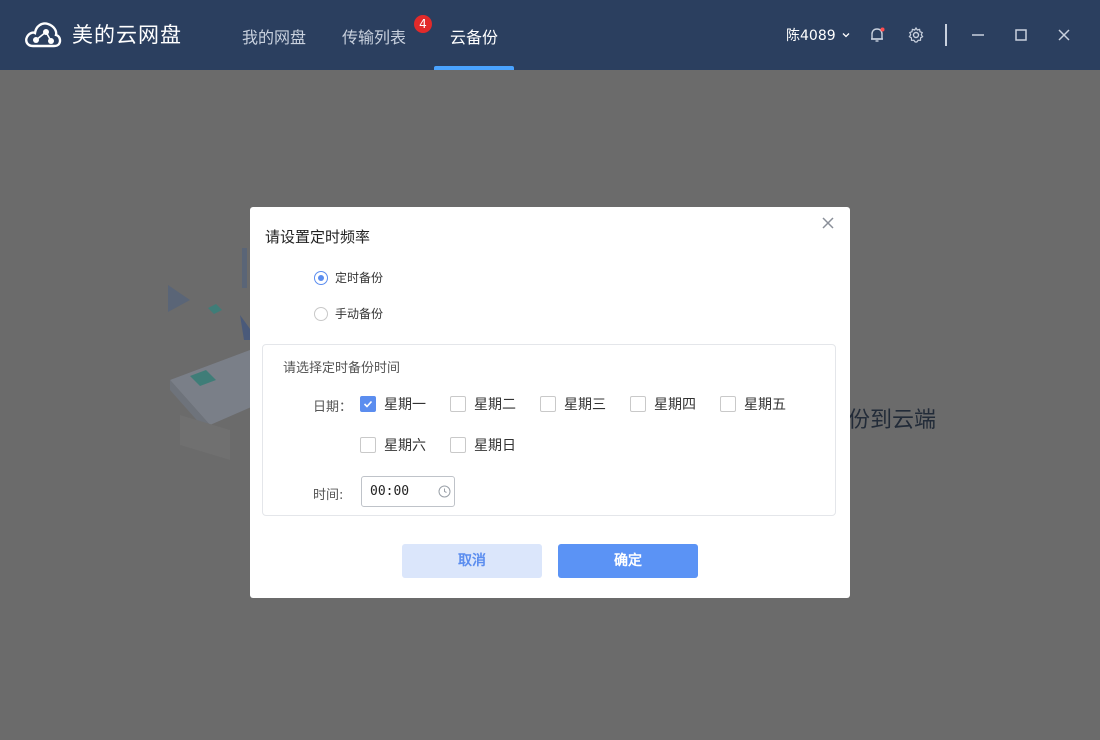  Describe the element at coordinates (585, 405) in the screenshot. I see `checkbox-label: 星期三` at that location.